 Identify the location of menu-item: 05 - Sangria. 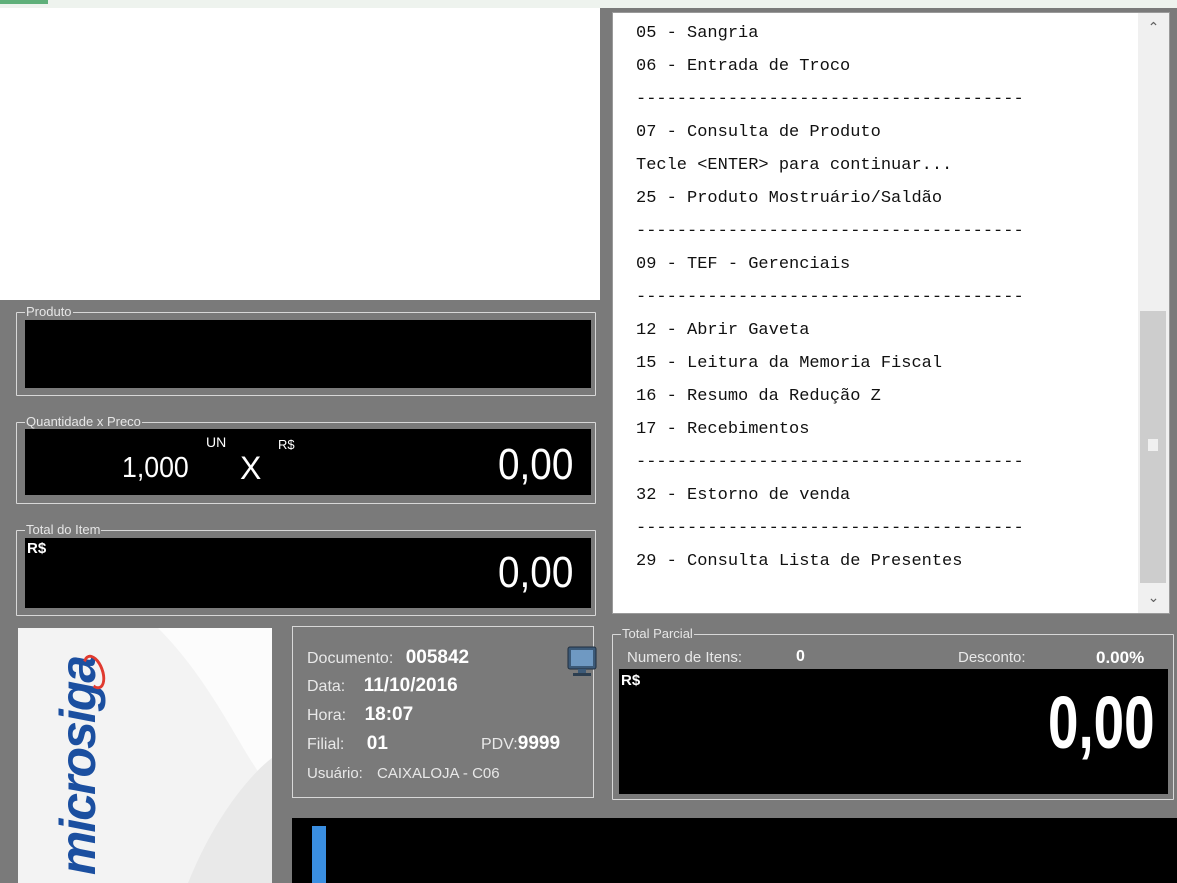
(886, 33).